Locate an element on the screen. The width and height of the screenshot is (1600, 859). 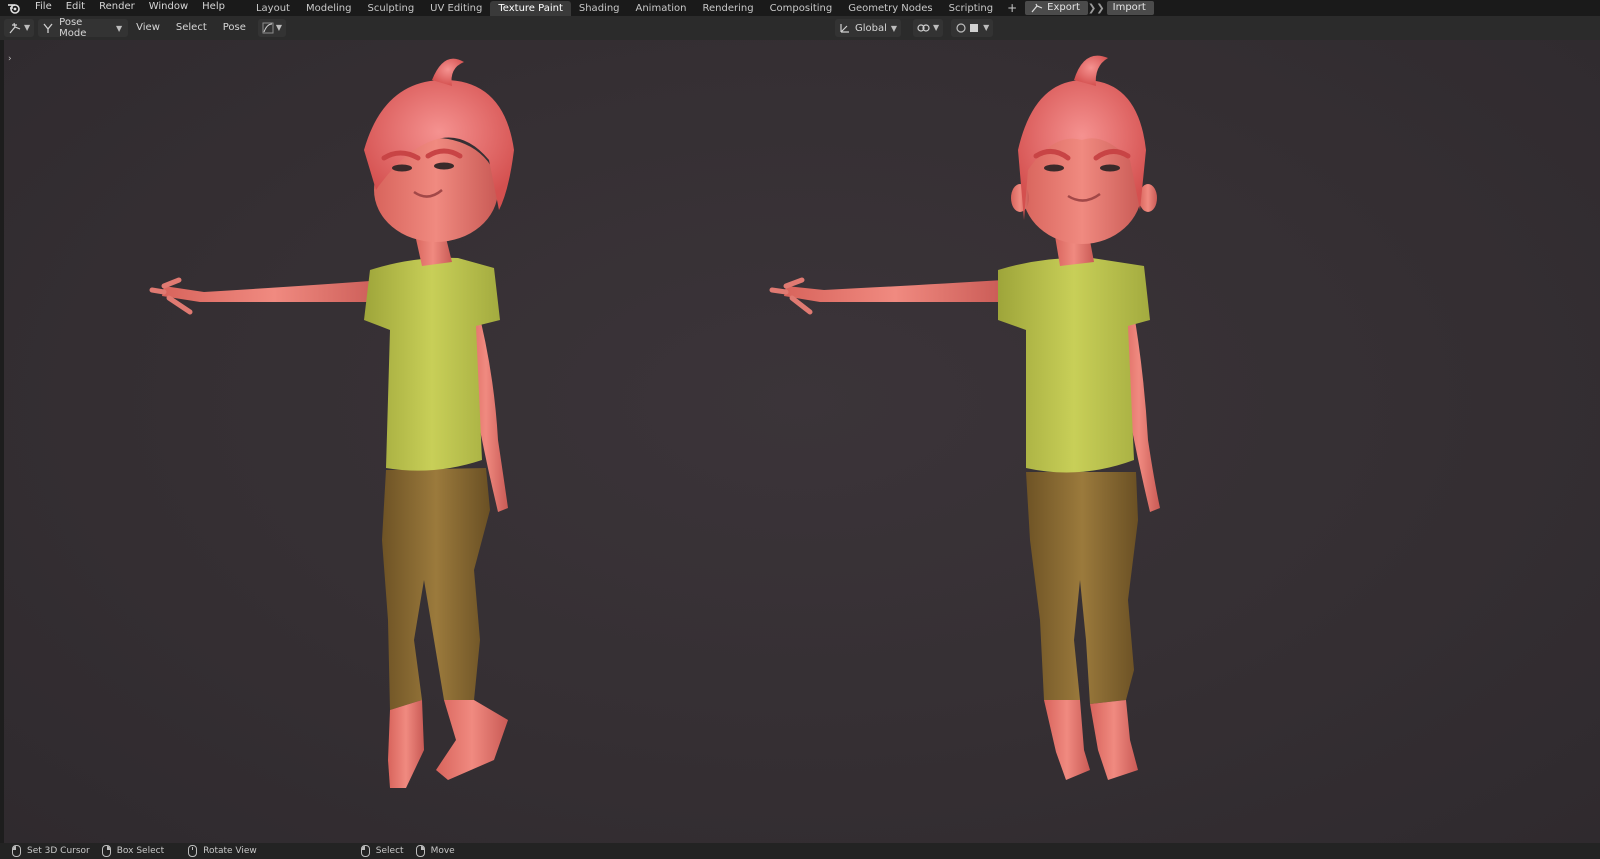
tab-texture-paint: Texture Paint is located at coordinates (530, 8).